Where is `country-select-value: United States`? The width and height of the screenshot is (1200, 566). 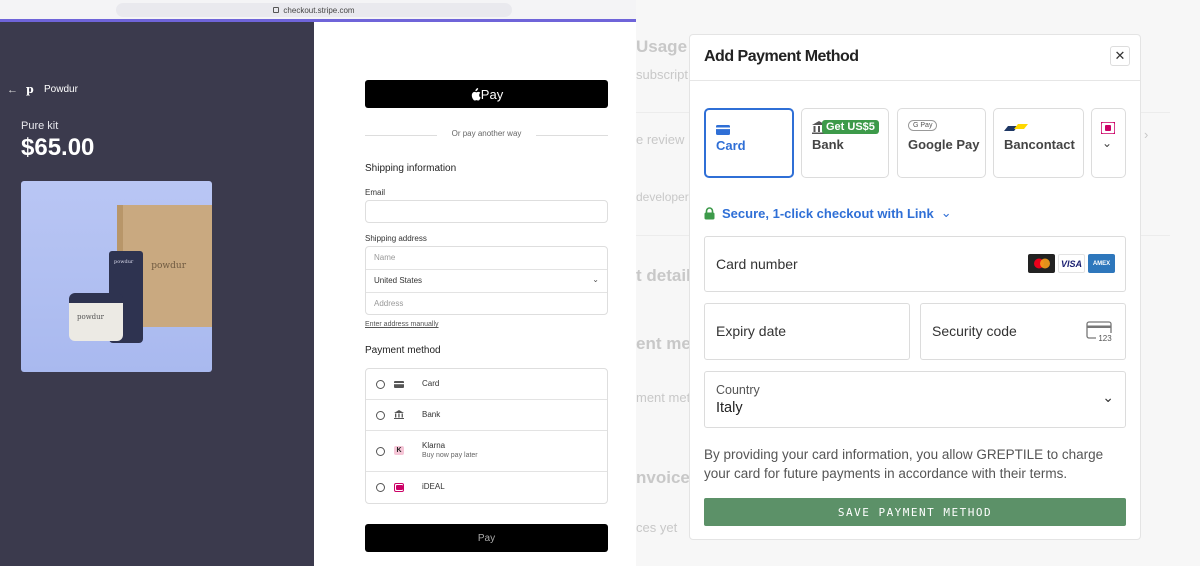
country-select-value: United States is located at coordinates (398, 280).